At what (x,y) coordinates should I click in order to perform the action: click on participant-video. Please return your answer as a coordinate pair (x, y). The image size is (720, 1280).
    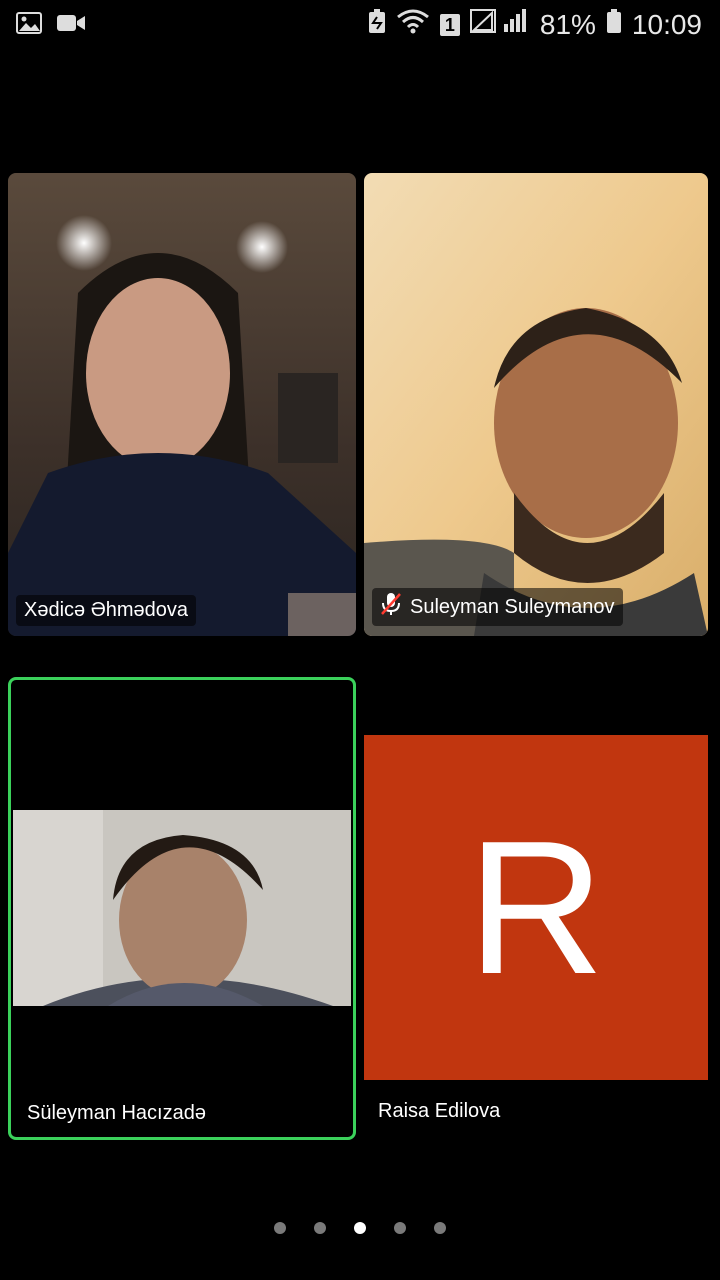
    Looking at the image, I should click on (182, 908).